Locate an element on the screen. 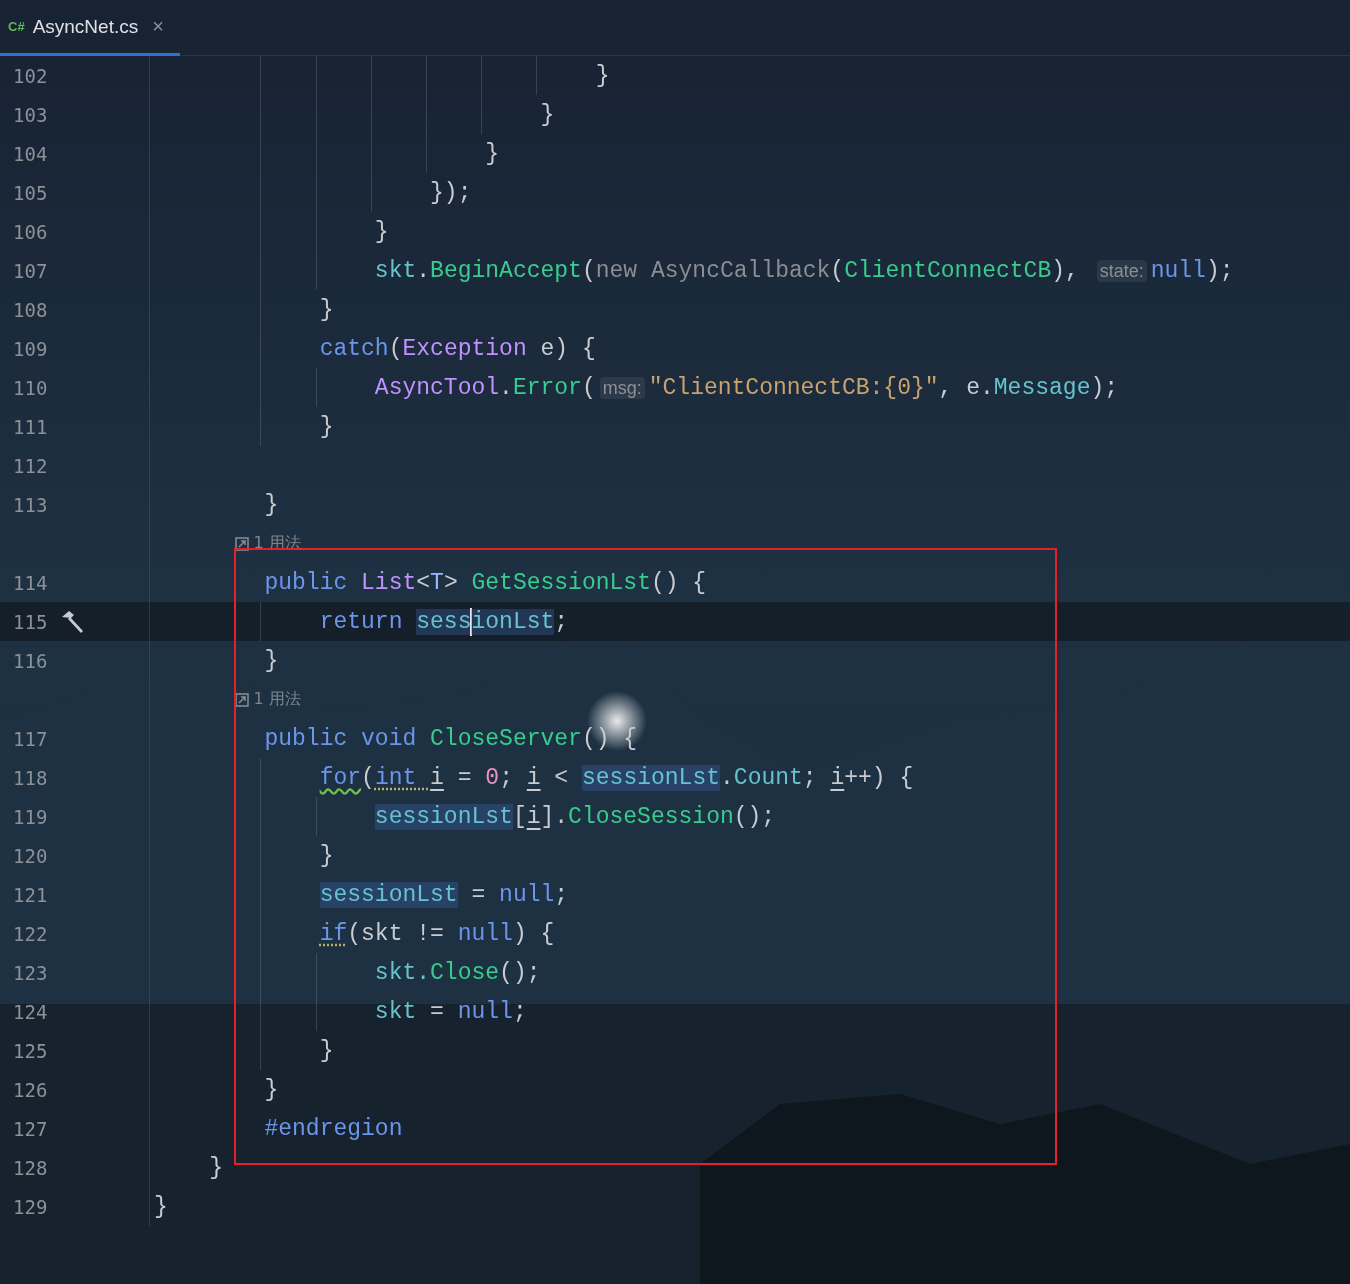  line-number: 105 is located at coordinates (30, 192).